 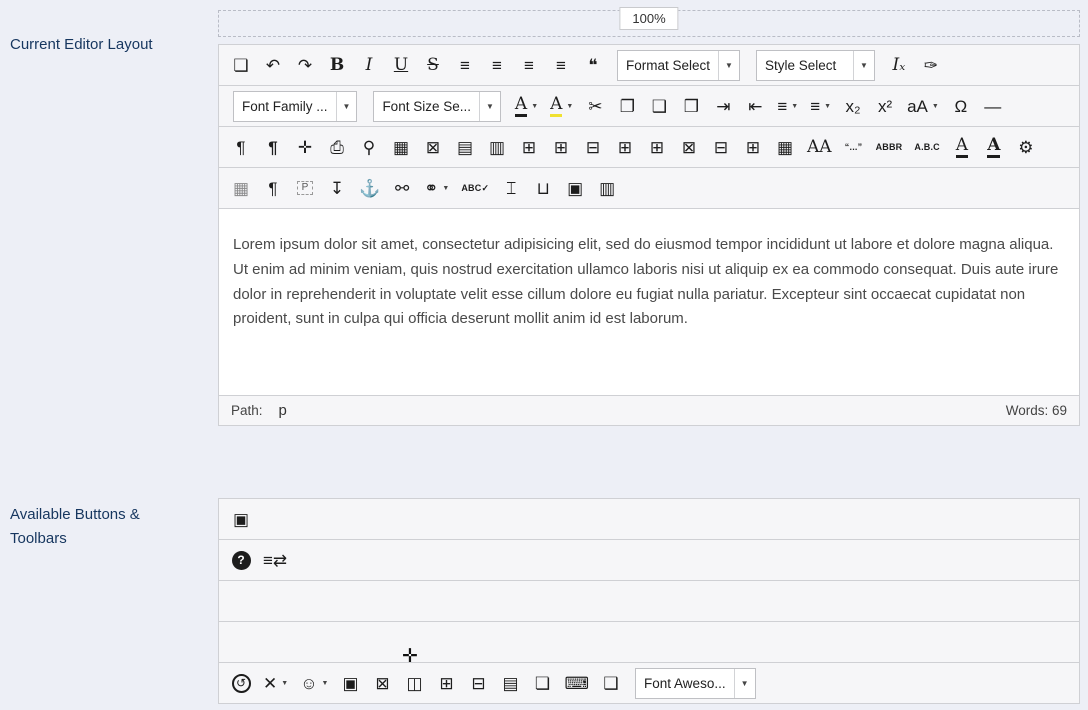 What do you see at coordinates (241, 560) in the screenshot?
I see `help-button: ?` at bounding box center [241, 560].